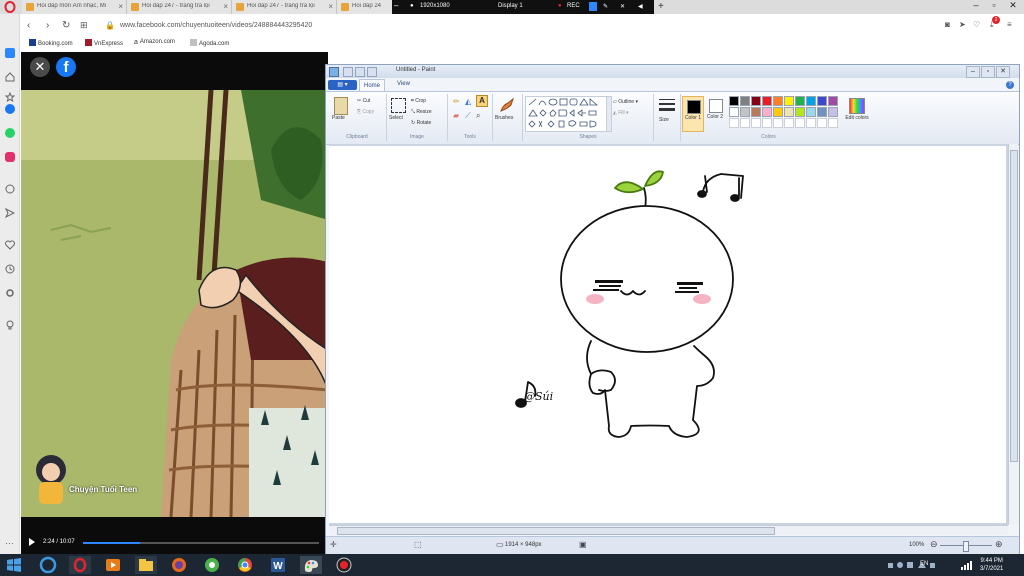 This screenshot has width=1024, height=576. Describe the element at coordinates (507, 105) in the screenshot. I see `brush-icon` at that location.